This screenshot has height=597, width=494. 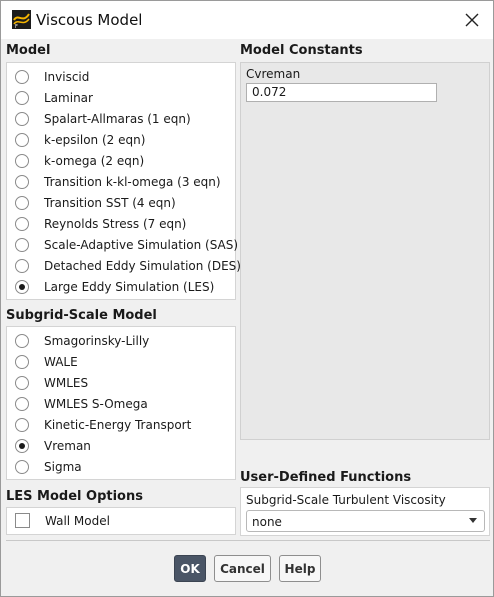 I want to click on fluent-app-icon: F, so click(x=21, y=19).